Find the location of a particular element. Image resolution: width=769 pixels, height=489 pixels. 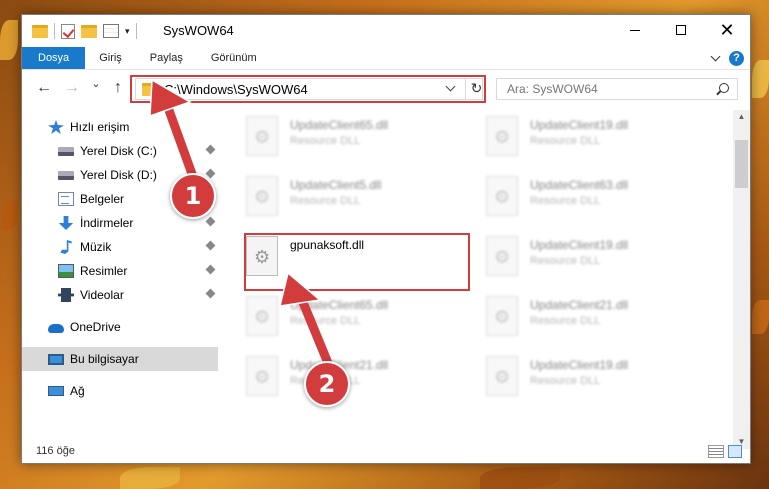

file-item: UpdateClient63.dll Resource DLL is located at coordinates (597, 196).